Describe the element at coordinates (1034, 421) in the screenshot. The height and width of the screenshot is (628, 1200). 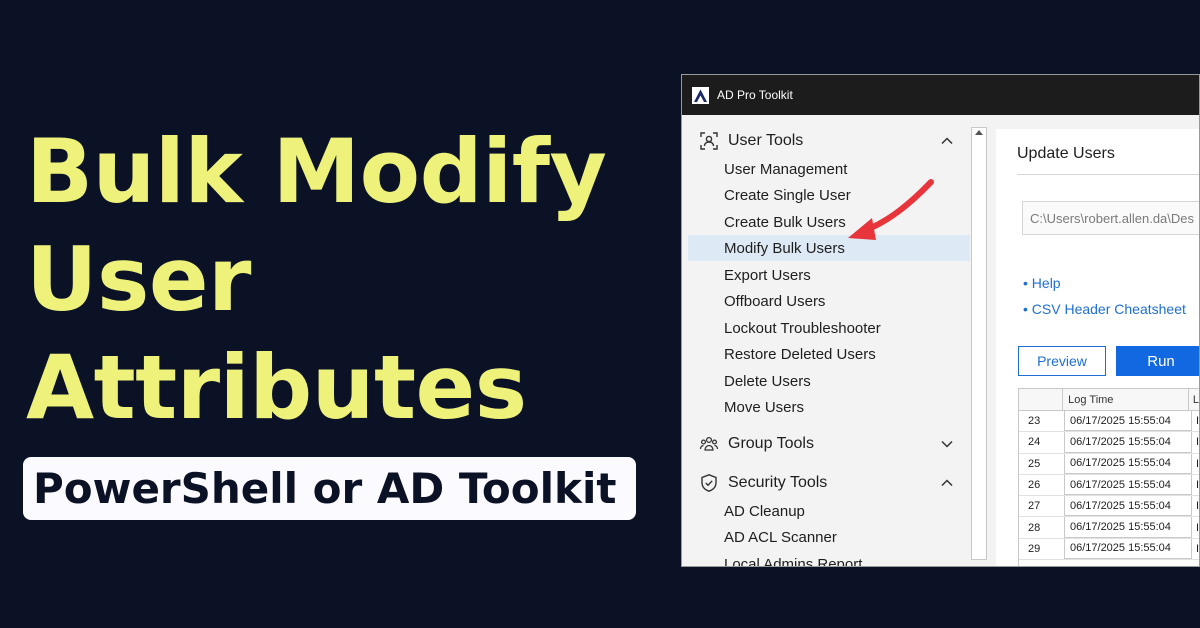
I see `row-number: 23` at that location.